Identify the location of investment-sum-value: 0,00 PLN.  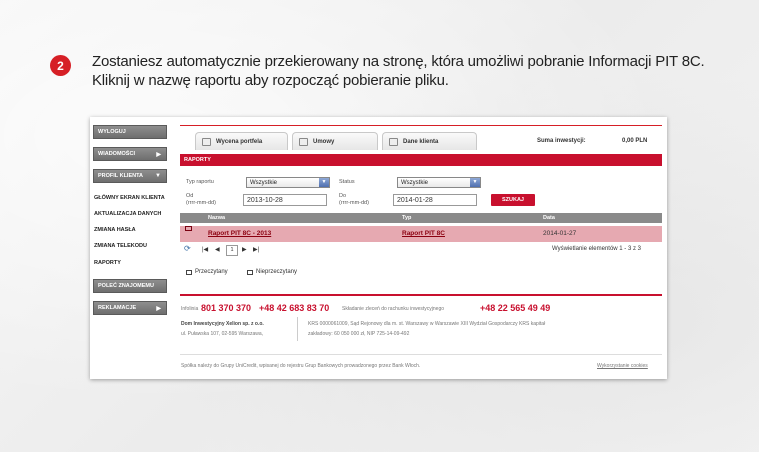
(635, 141).